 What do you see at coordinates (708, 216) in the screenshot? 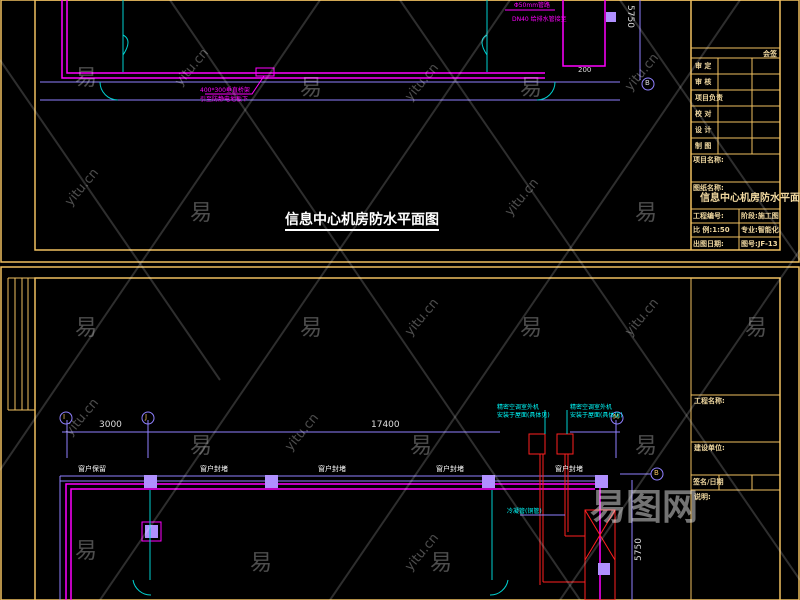
I see `tb-project-no: 工程编号:` at bounding box center [708, 216].